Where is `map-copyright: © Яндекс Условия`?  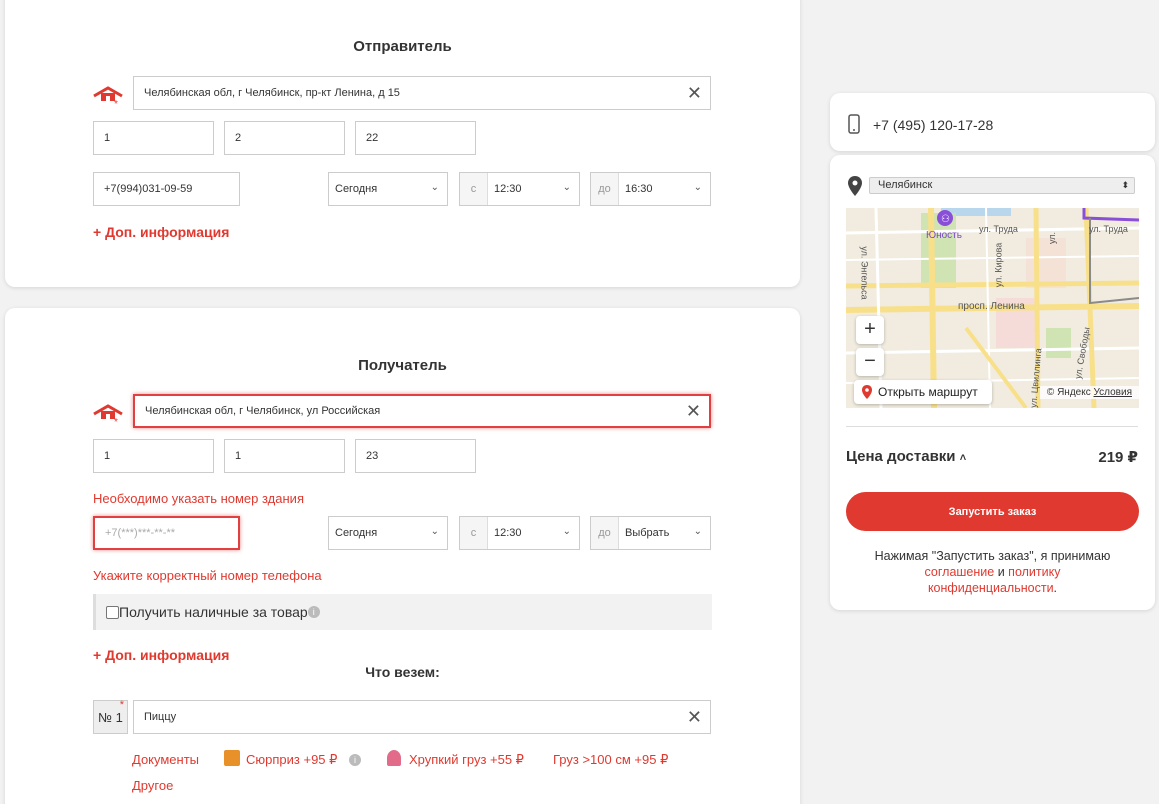
map-copyright: © Яндекс Условия is located at coordinates (1089, 392).